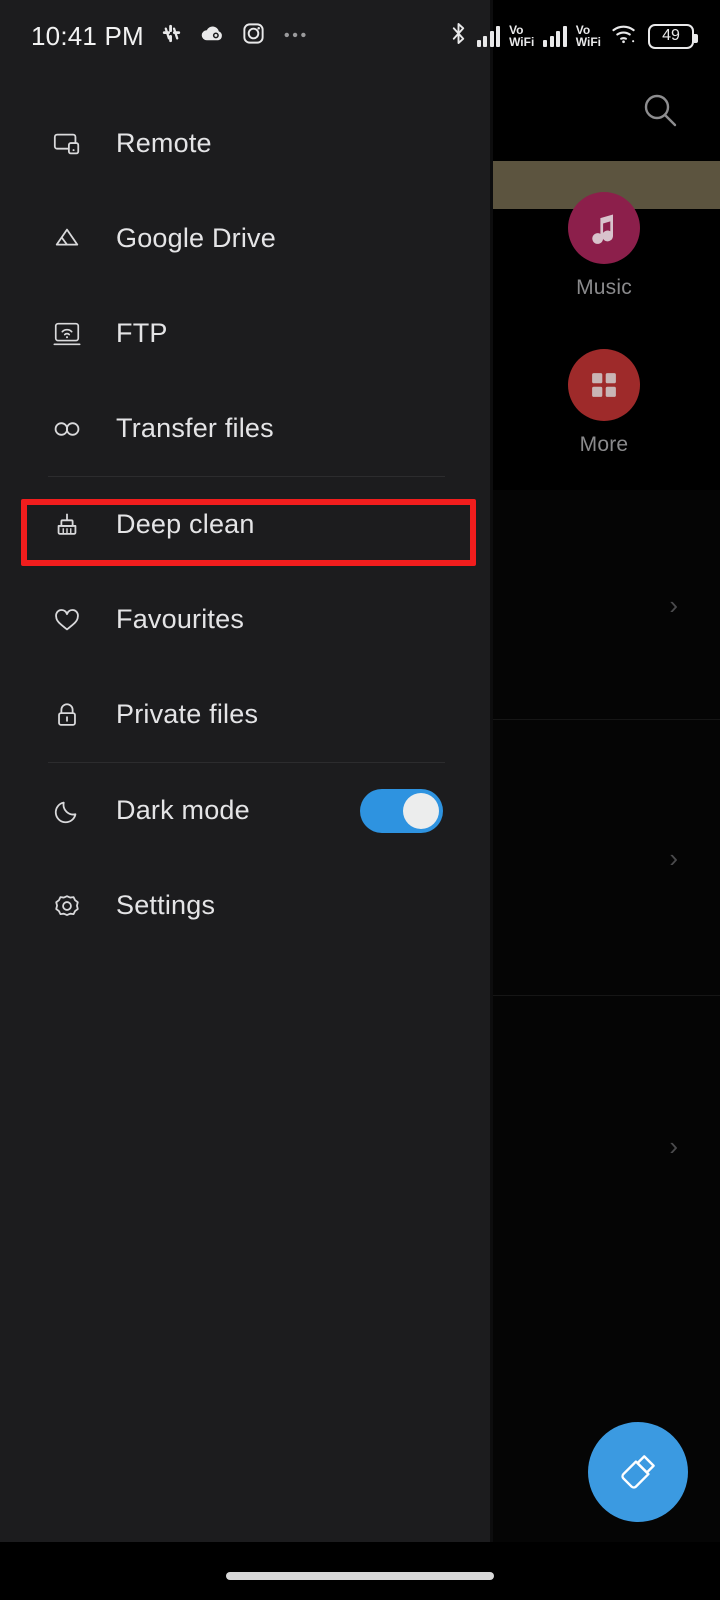 This screenshot has width=720, height=1600. I want to click on gesture-navigation-bar, so click(360, 1576).